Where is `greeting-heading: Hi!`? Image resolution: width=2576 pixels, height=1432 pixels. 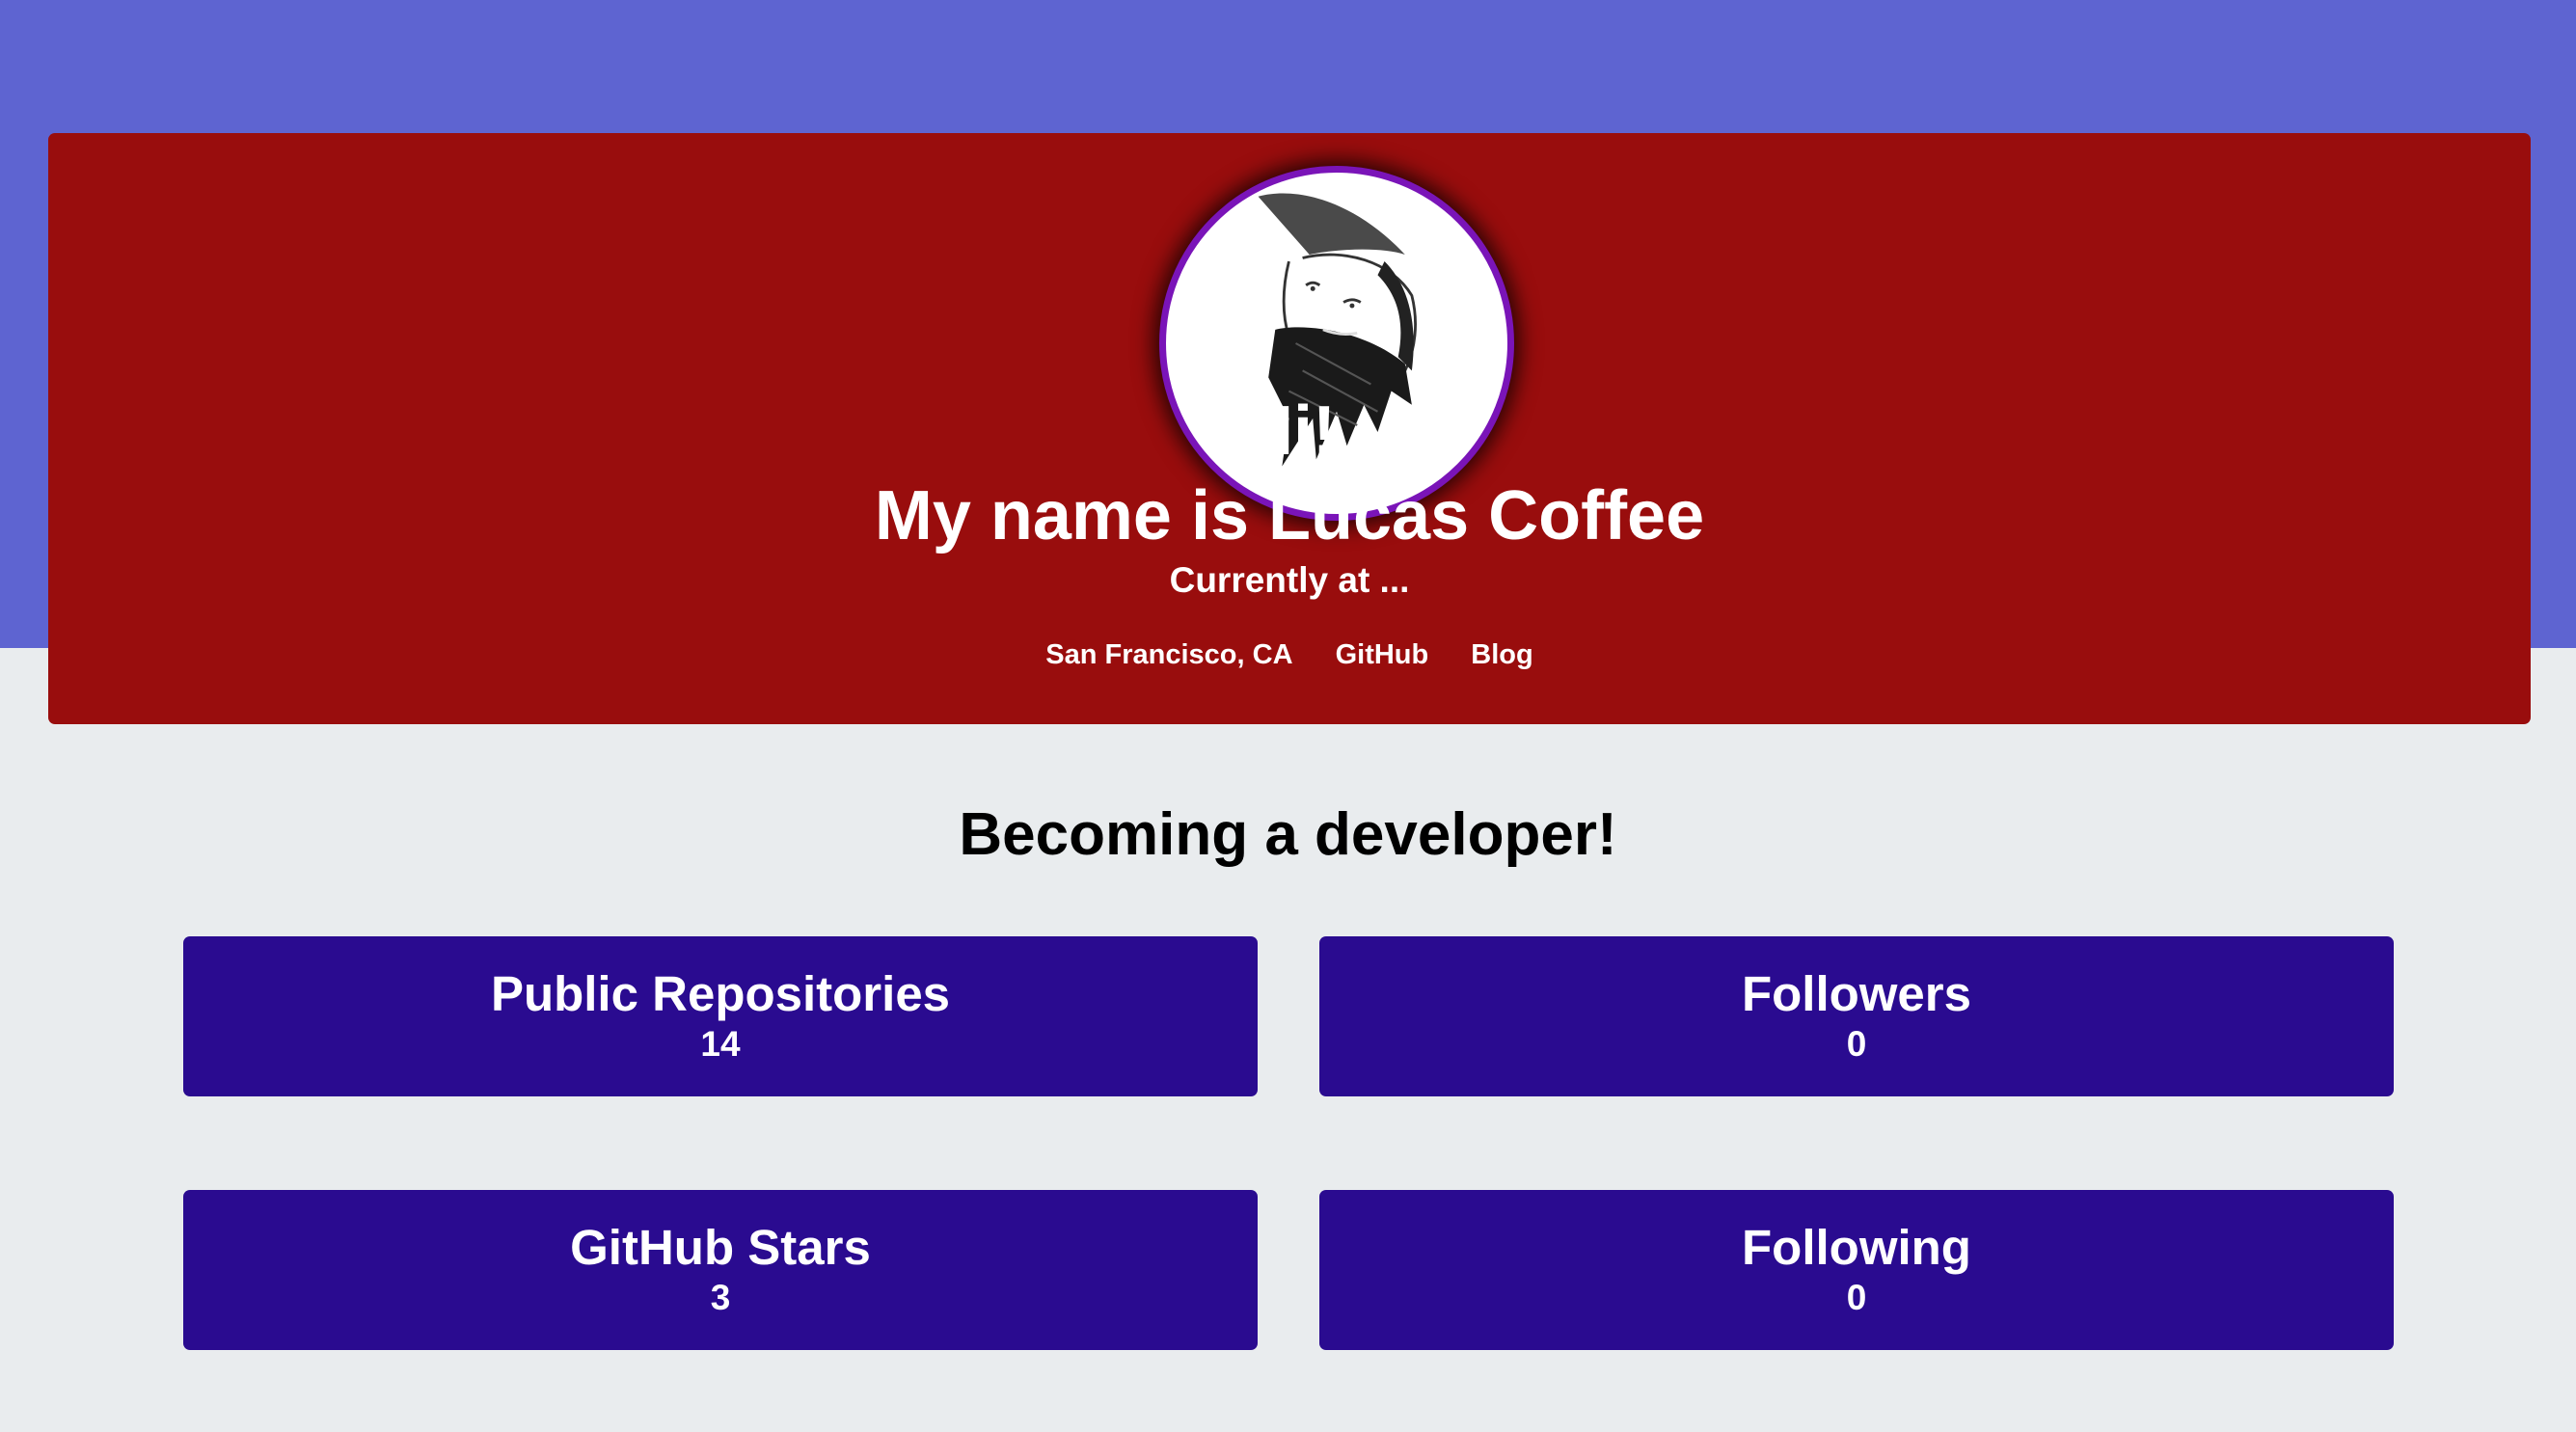 greeting-heading: Hi! is located at coordinates (1289, 431).